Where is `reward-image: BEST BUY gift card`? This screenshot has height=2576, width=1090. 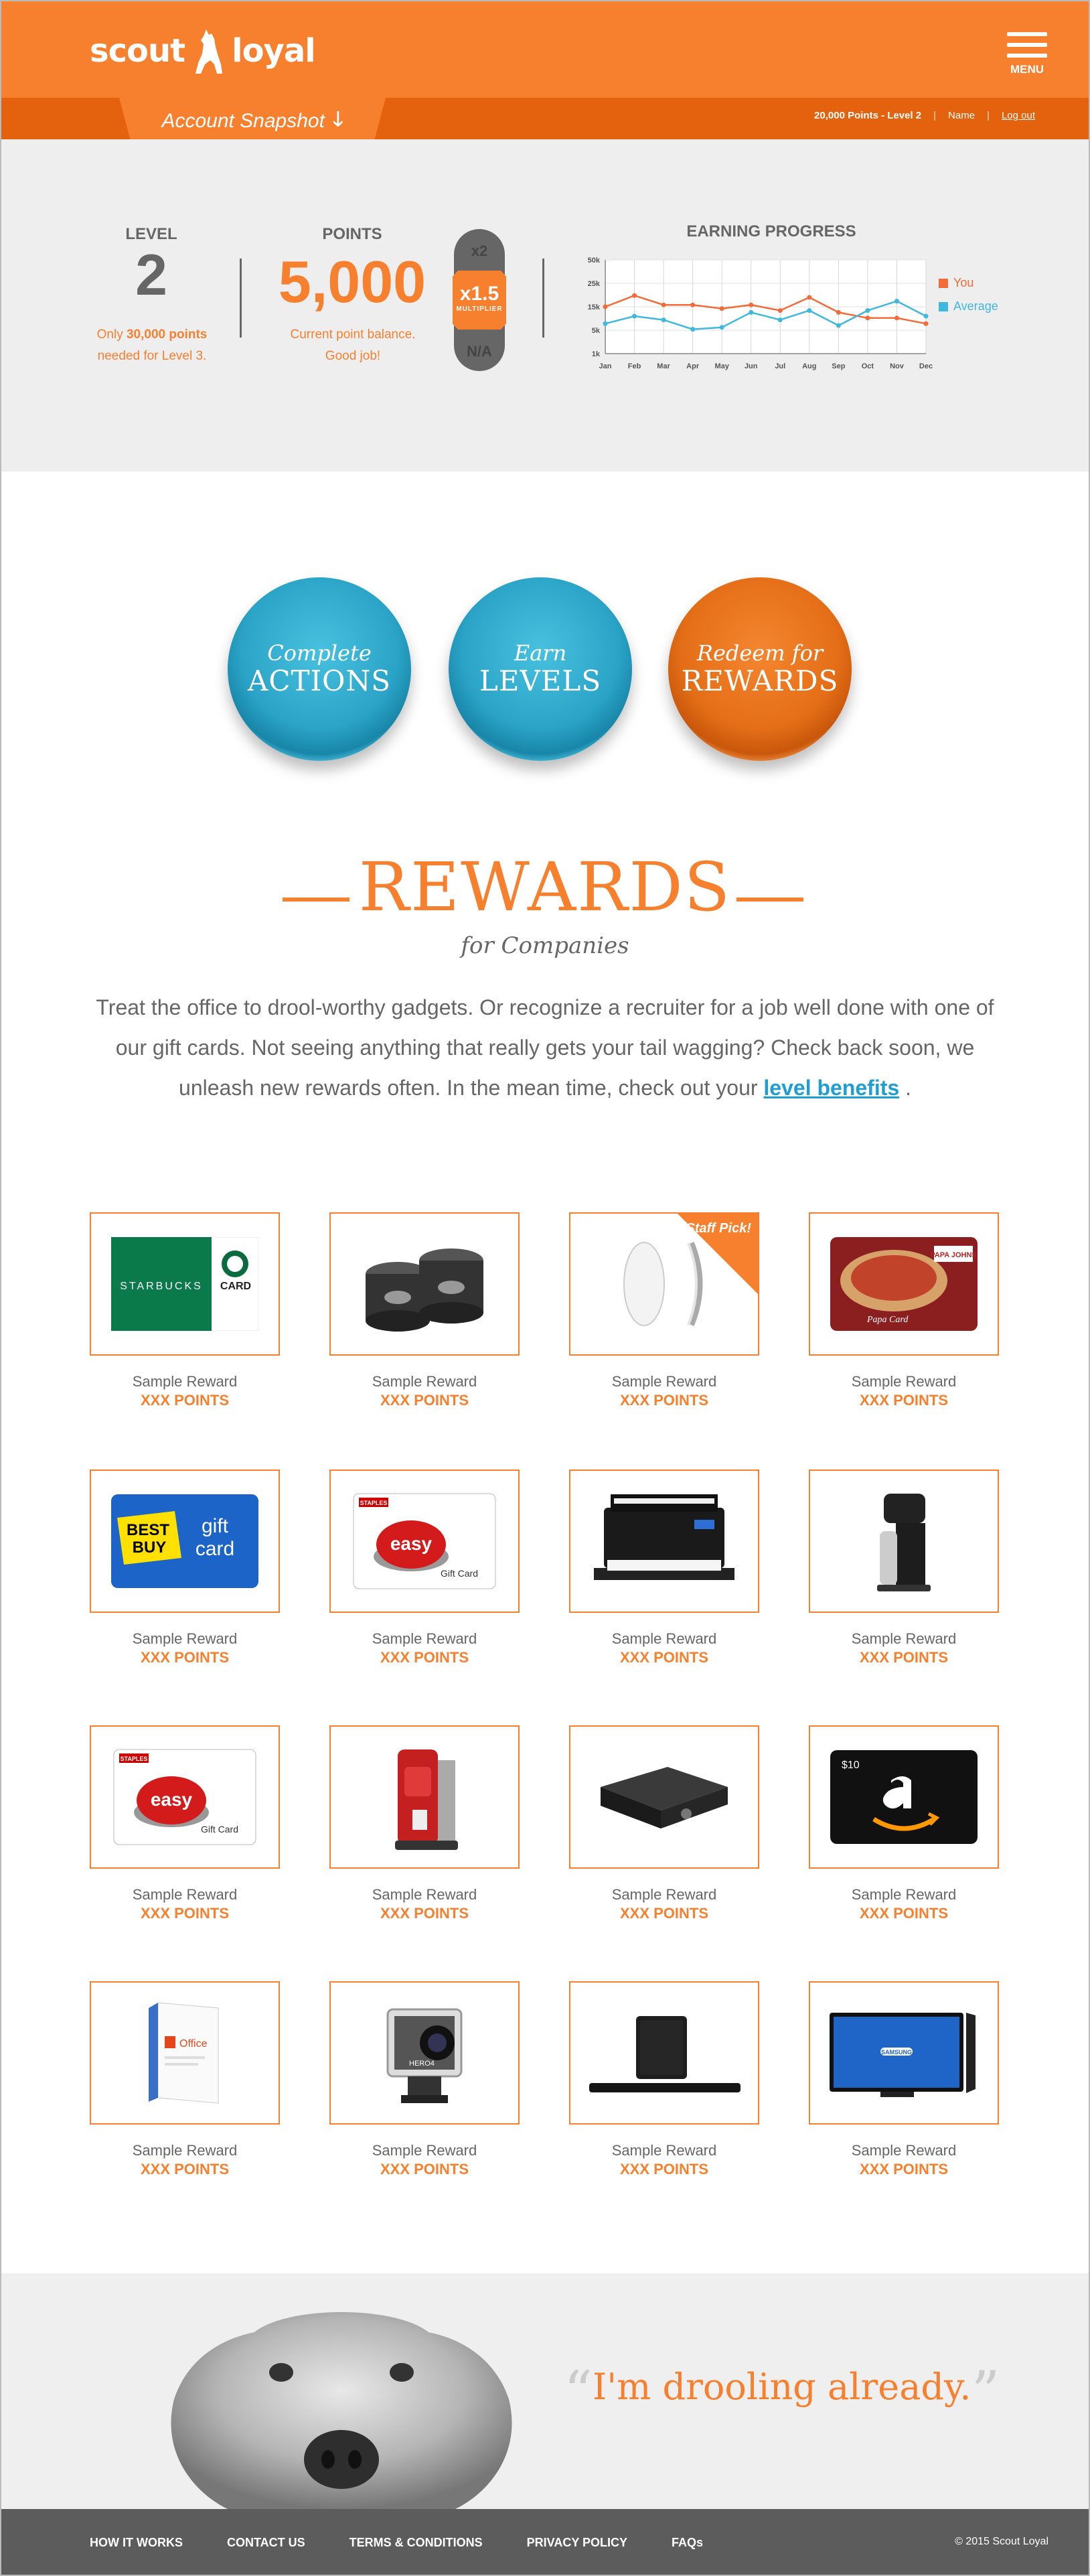
reward-image: BEST BUY gift card is located at coordinates (185, 1541).